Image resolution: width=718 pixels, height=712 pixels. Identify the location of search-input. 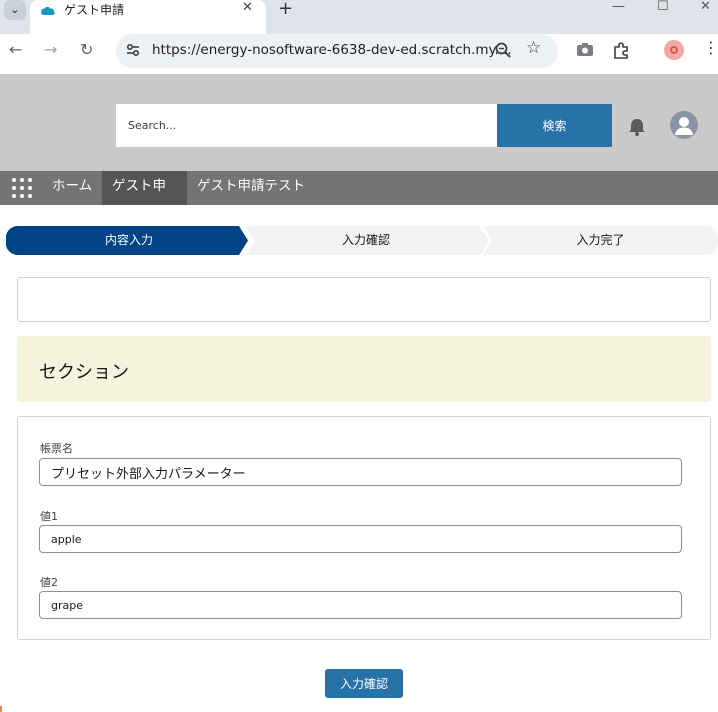
(306, 125).